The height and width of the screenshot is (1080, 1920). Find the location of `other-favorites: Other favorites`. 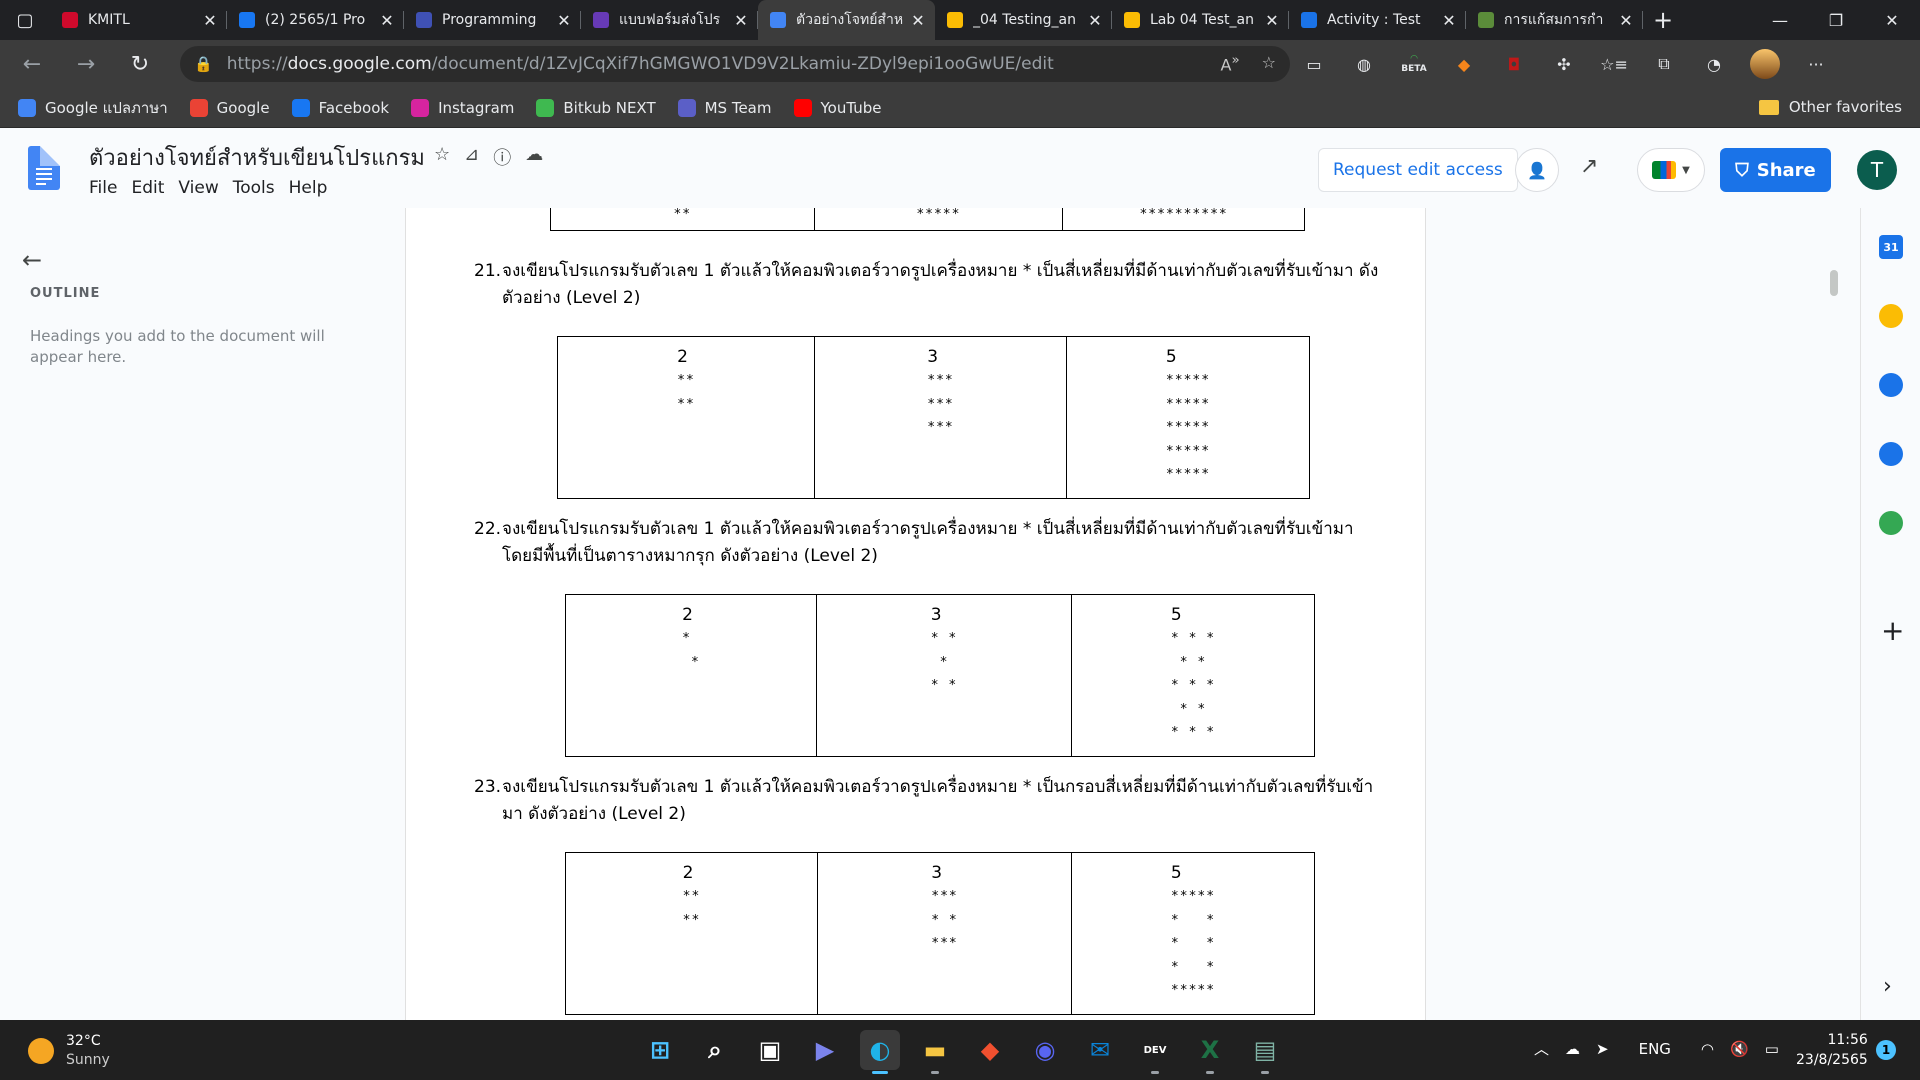

other-favorites: Other favorites is located at coordinates (1830, 107).